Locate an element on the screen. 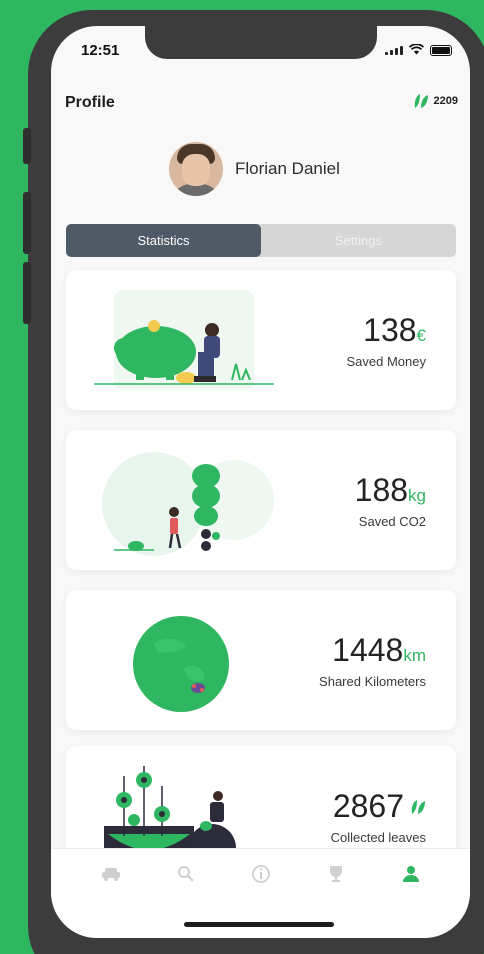  stat-unit: km is located at coordinates (414, 655).